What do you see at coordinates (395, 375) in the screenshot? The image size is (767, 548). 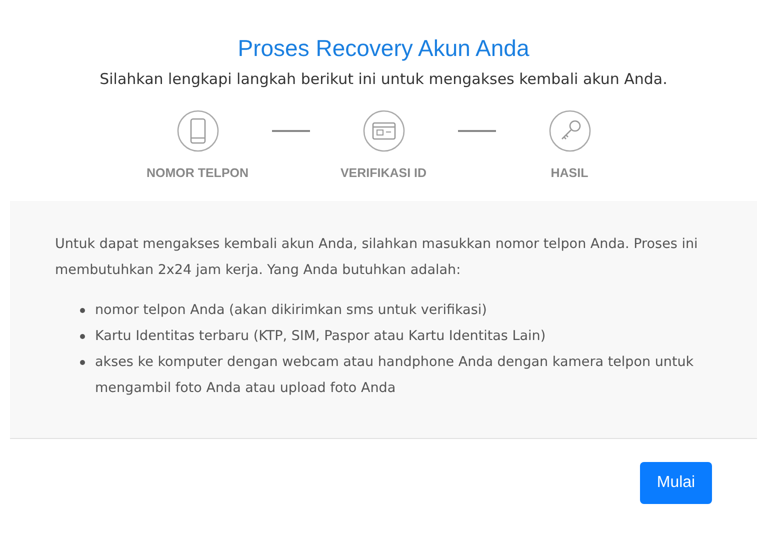 I see `requirement-item: akses ke komputer dengan webcam atau handphone Anda dengan kamera telpon untuk mengambil foto Anda atau upload foto Anda` at bounding box center [395, 375].